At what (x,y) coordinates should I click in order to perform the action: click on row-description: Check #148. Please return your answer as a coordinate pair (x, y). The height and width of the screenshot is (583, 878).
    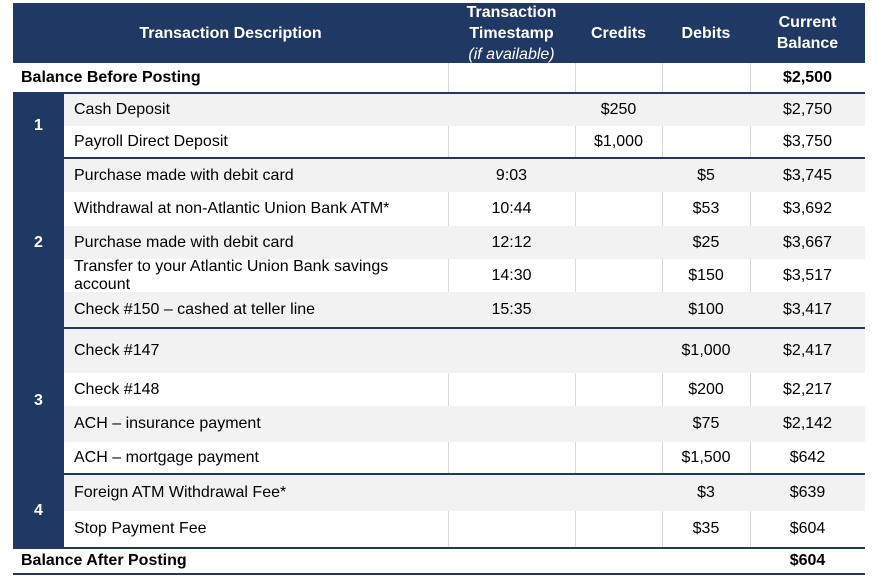
    Looking at the image, I should click on (256, 389).